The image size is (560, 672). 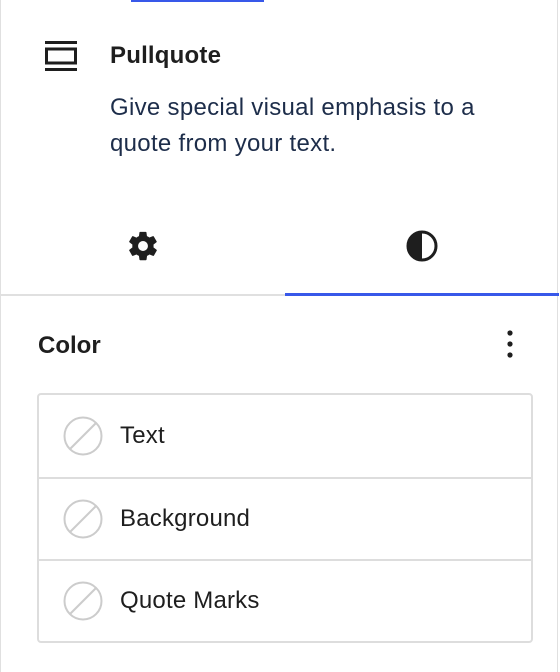 I want to click on active-tab-indicator, so click(x=422, y=294).